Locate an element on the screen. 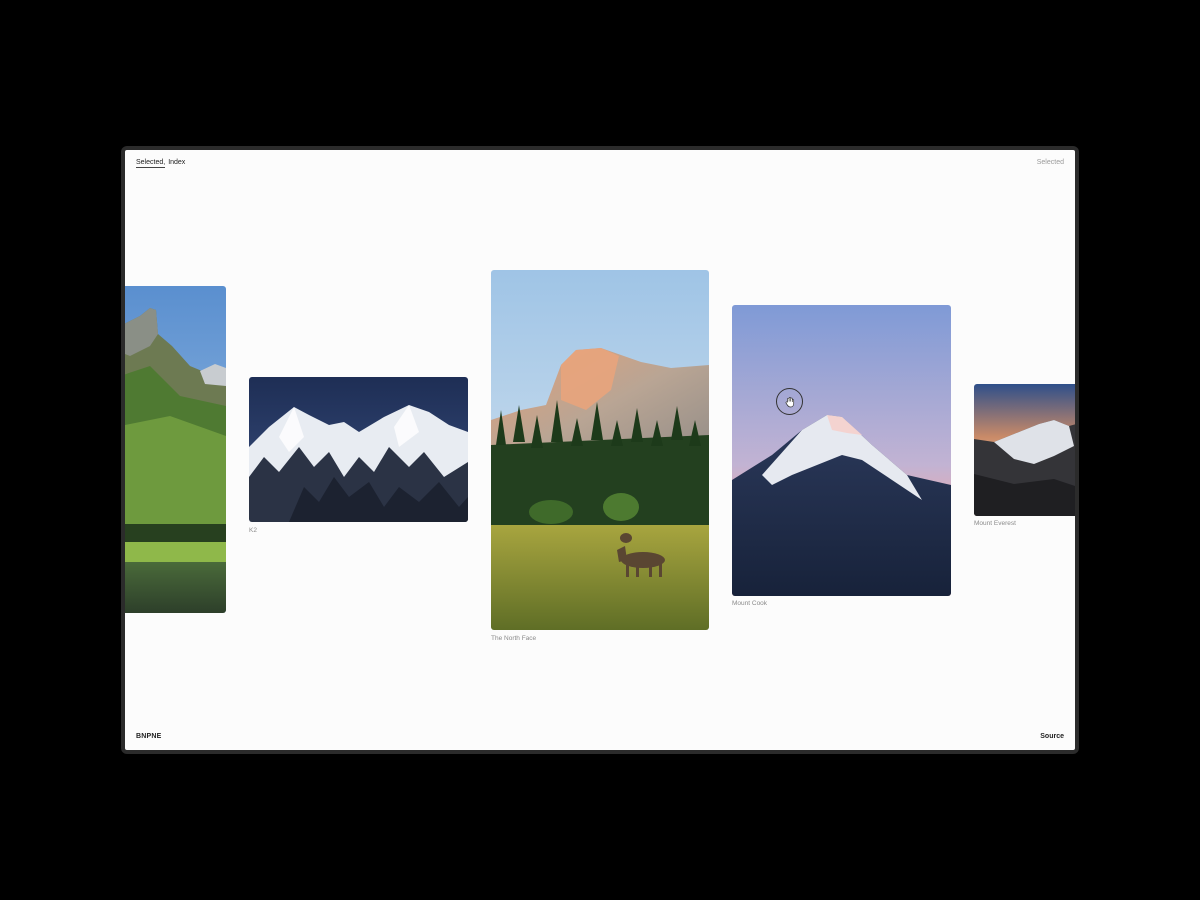 Image resolution: width=1200 pixels, height=900 pixels. gallery-card-the-north-face is located at coordinates (600, 450).